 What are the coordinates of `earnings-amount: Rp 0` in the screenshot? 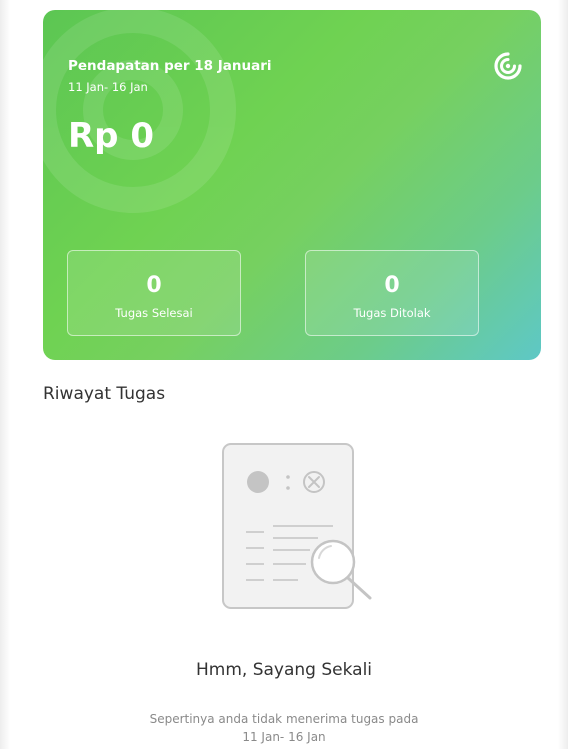 It's located at (111, 136).